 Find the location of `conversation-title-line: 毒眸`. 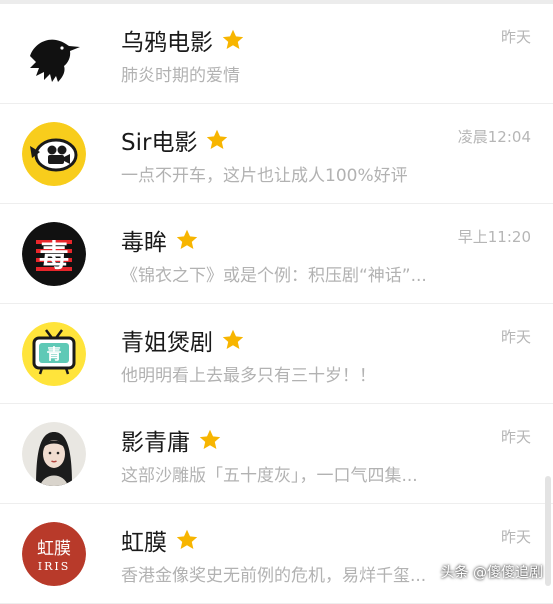

conversation-title-line: 毒眸 is located at coordinates (160, 240).